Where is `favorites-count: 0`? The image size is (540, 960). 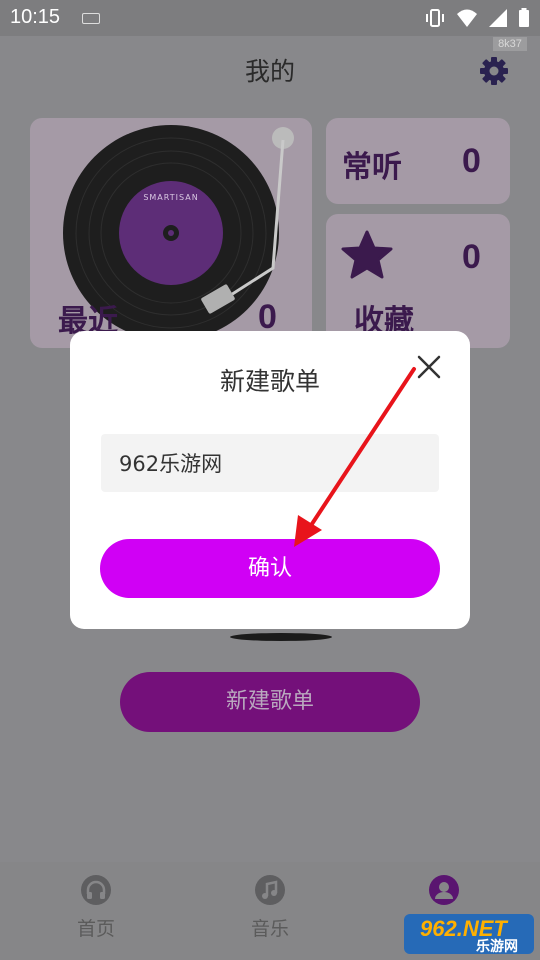 favorites-count: 0 is located at coordinates (471, 257).